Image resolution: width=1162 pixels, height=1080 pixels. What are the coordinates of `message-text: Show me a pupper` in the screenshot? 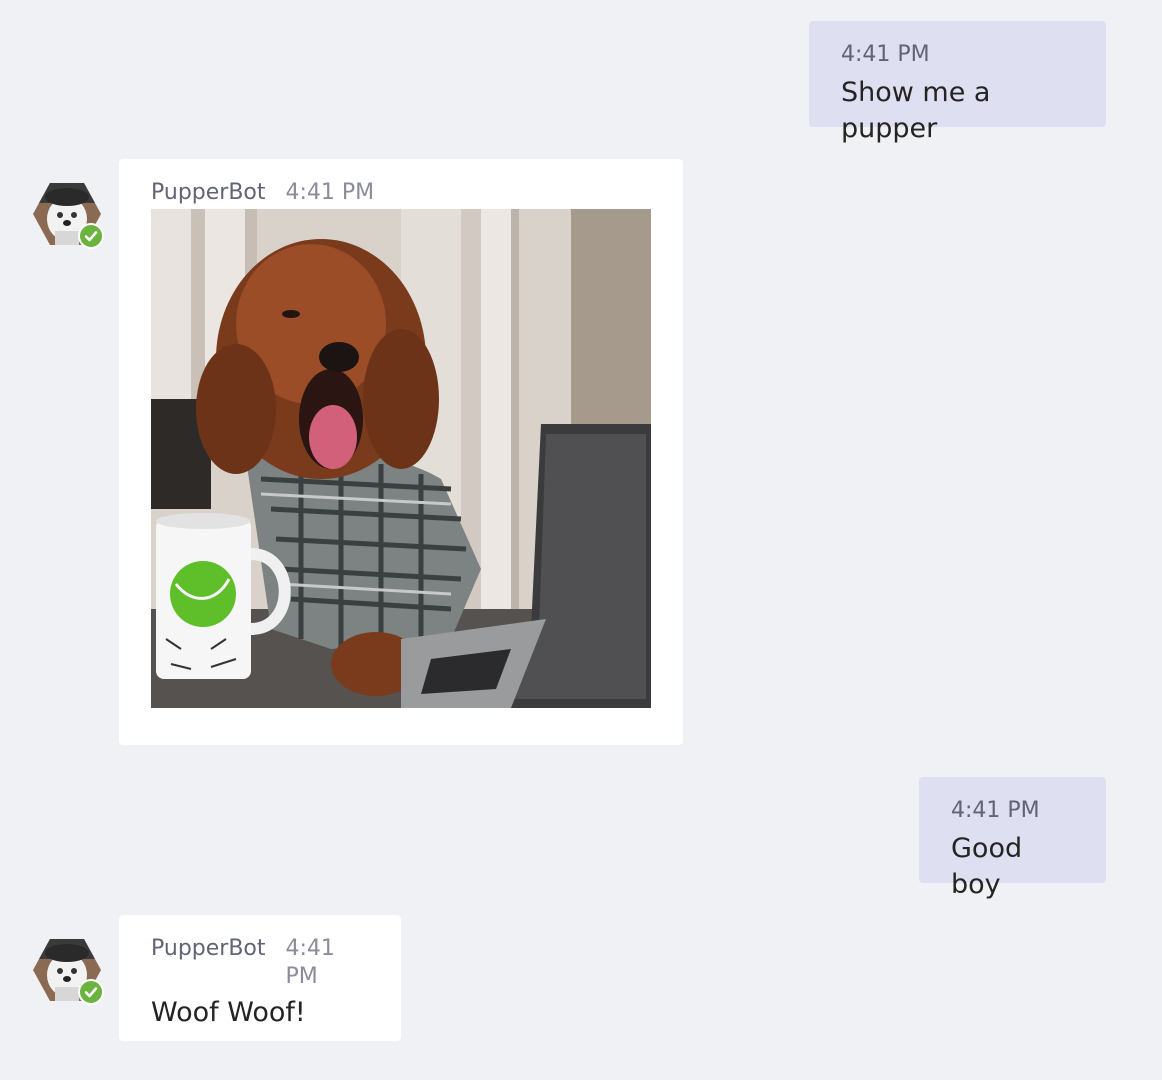 It's located at (916, 110).